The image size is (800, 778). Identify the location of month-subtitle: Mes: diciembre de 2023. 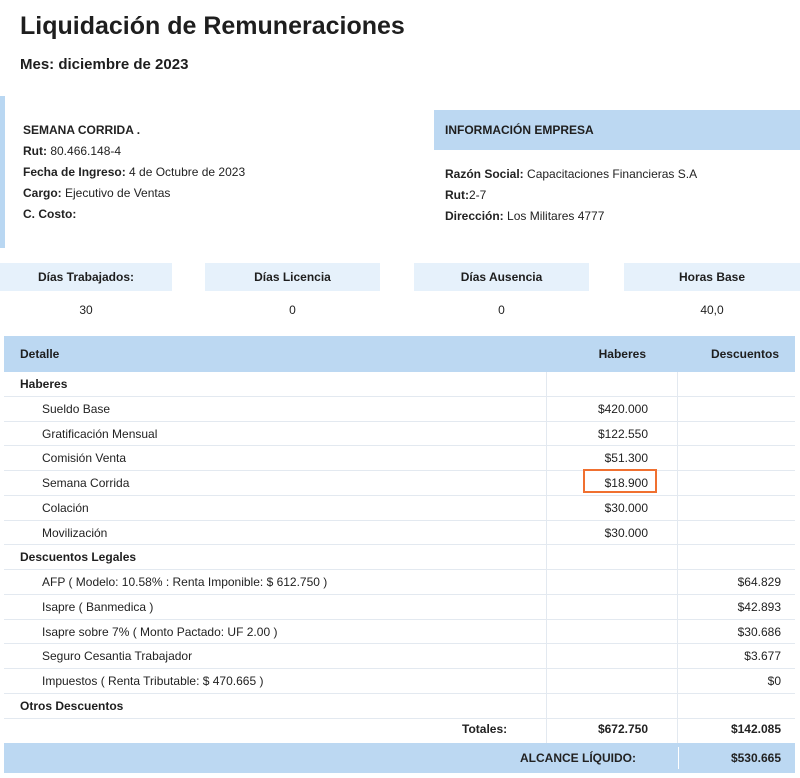
(104, 64).